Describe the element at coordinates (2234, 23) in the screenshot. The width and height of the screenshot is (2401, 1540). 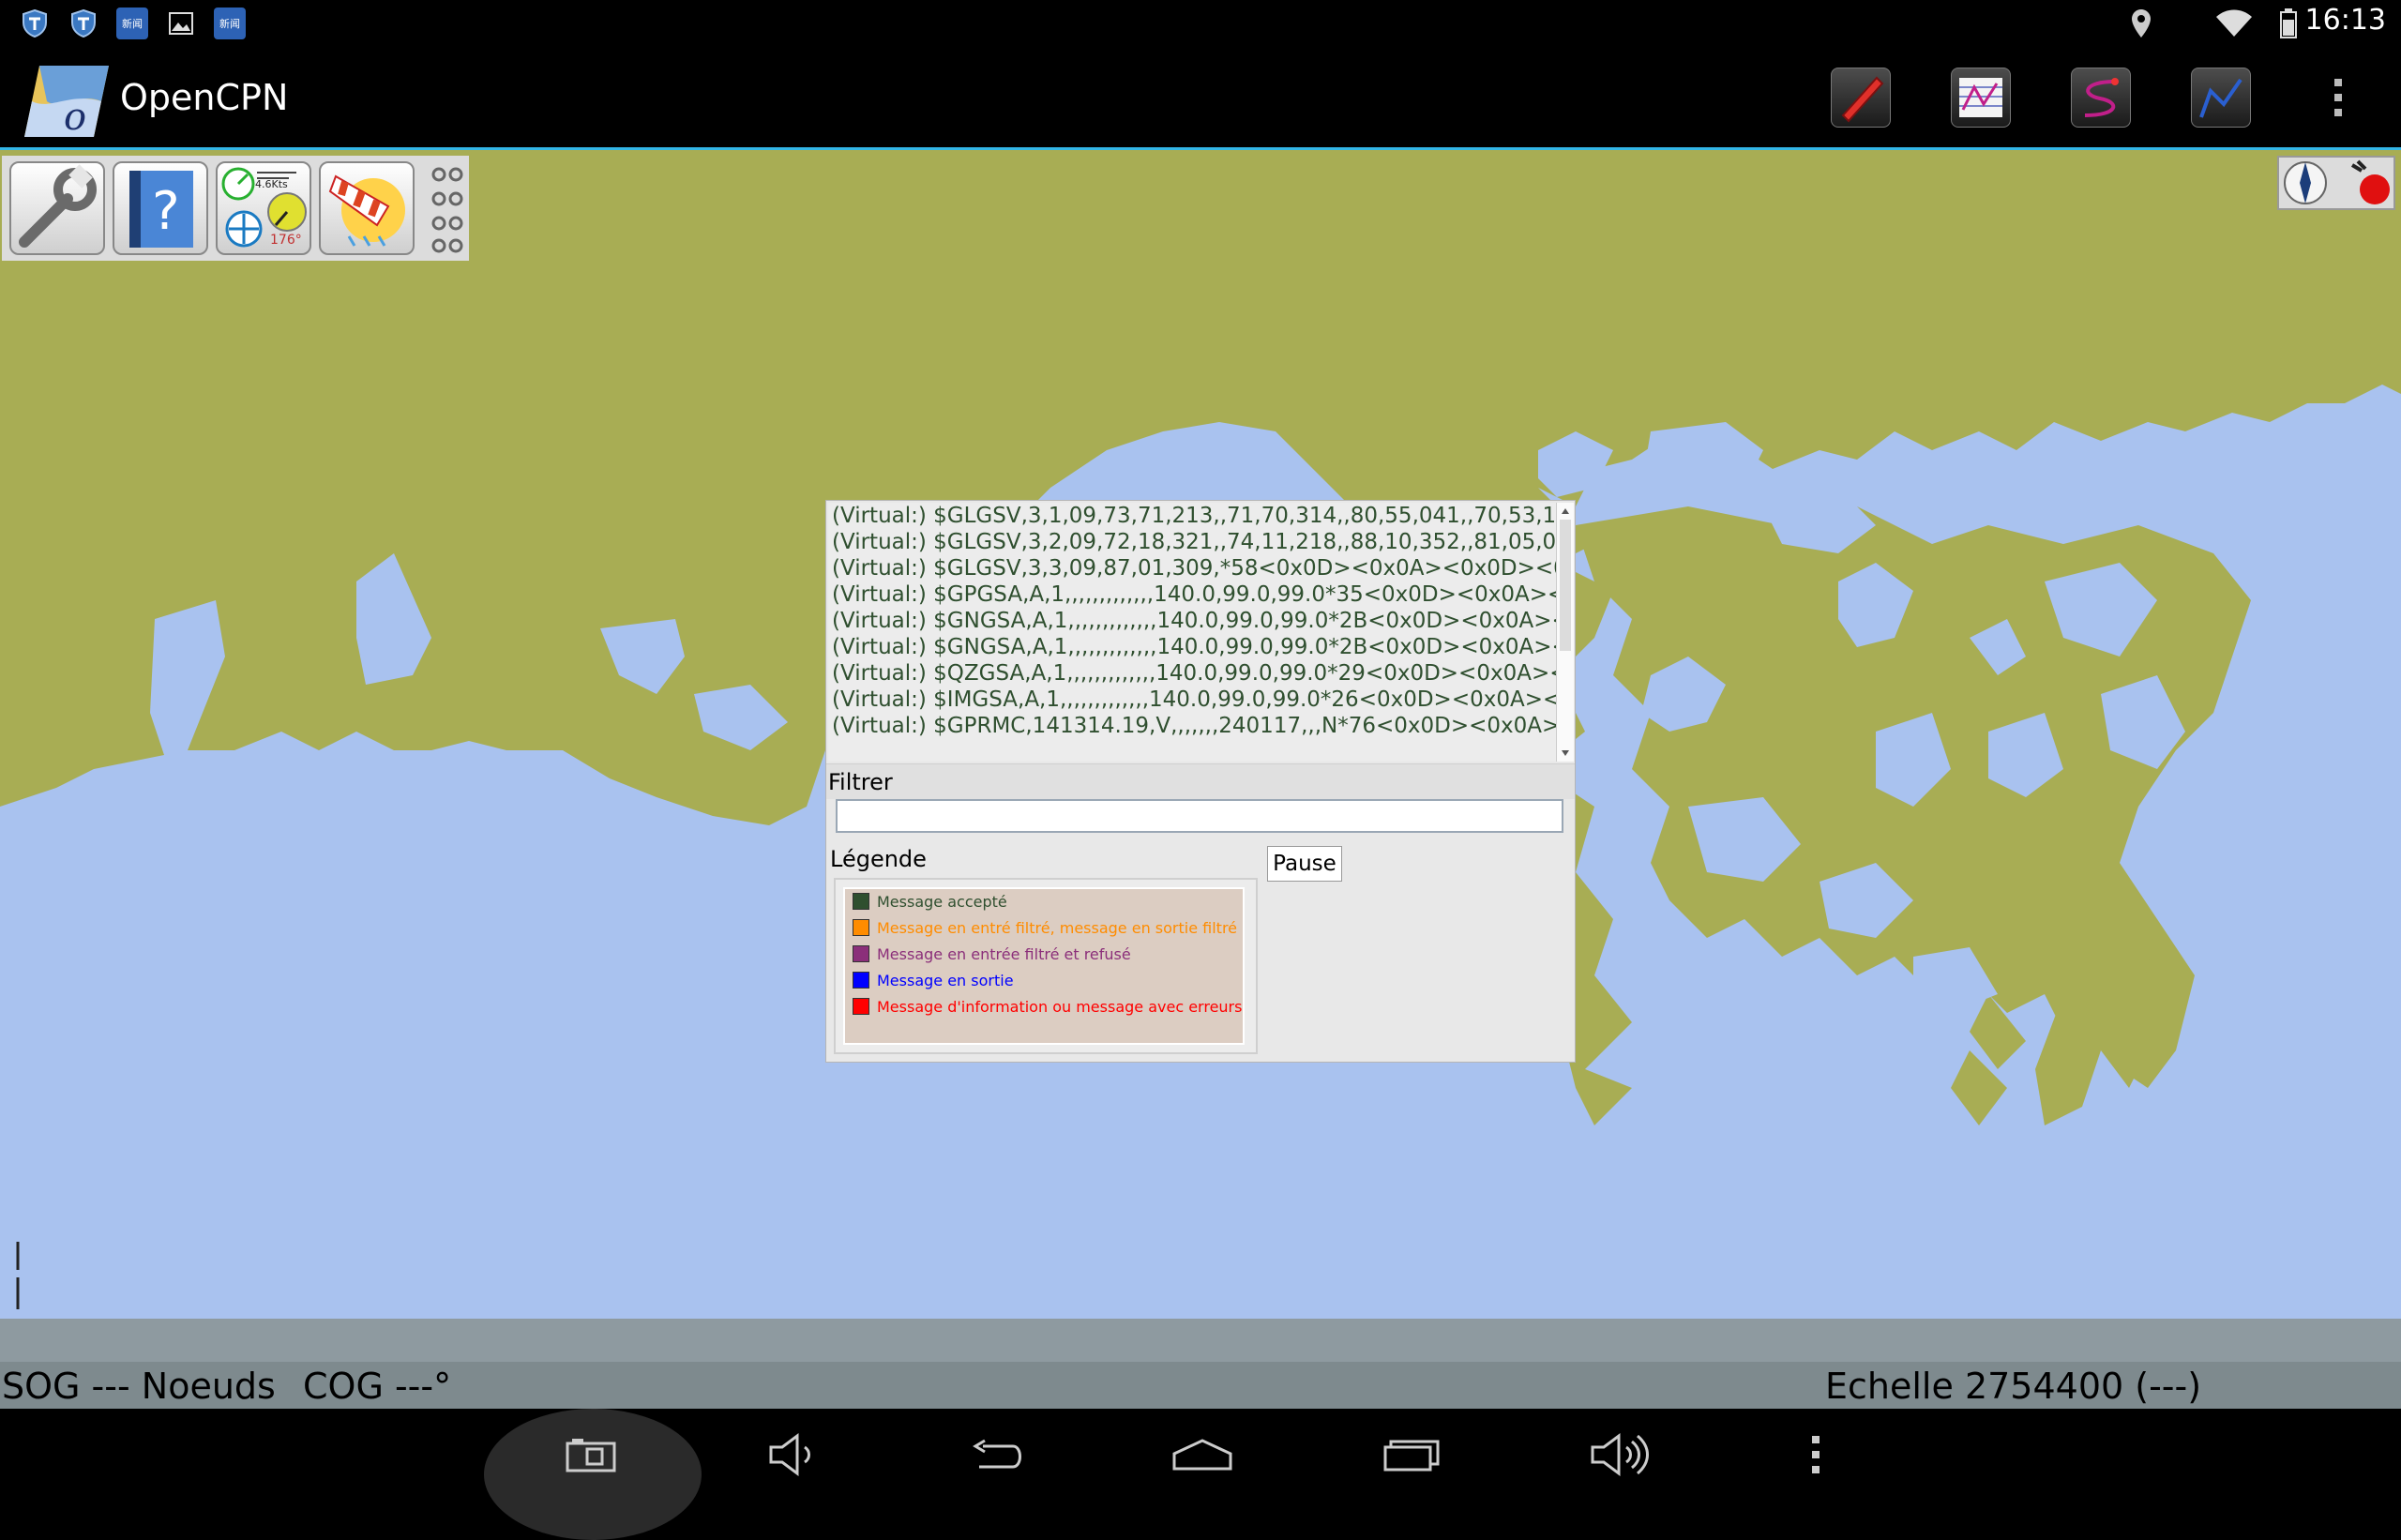
I see `wifi-icon` at that location.